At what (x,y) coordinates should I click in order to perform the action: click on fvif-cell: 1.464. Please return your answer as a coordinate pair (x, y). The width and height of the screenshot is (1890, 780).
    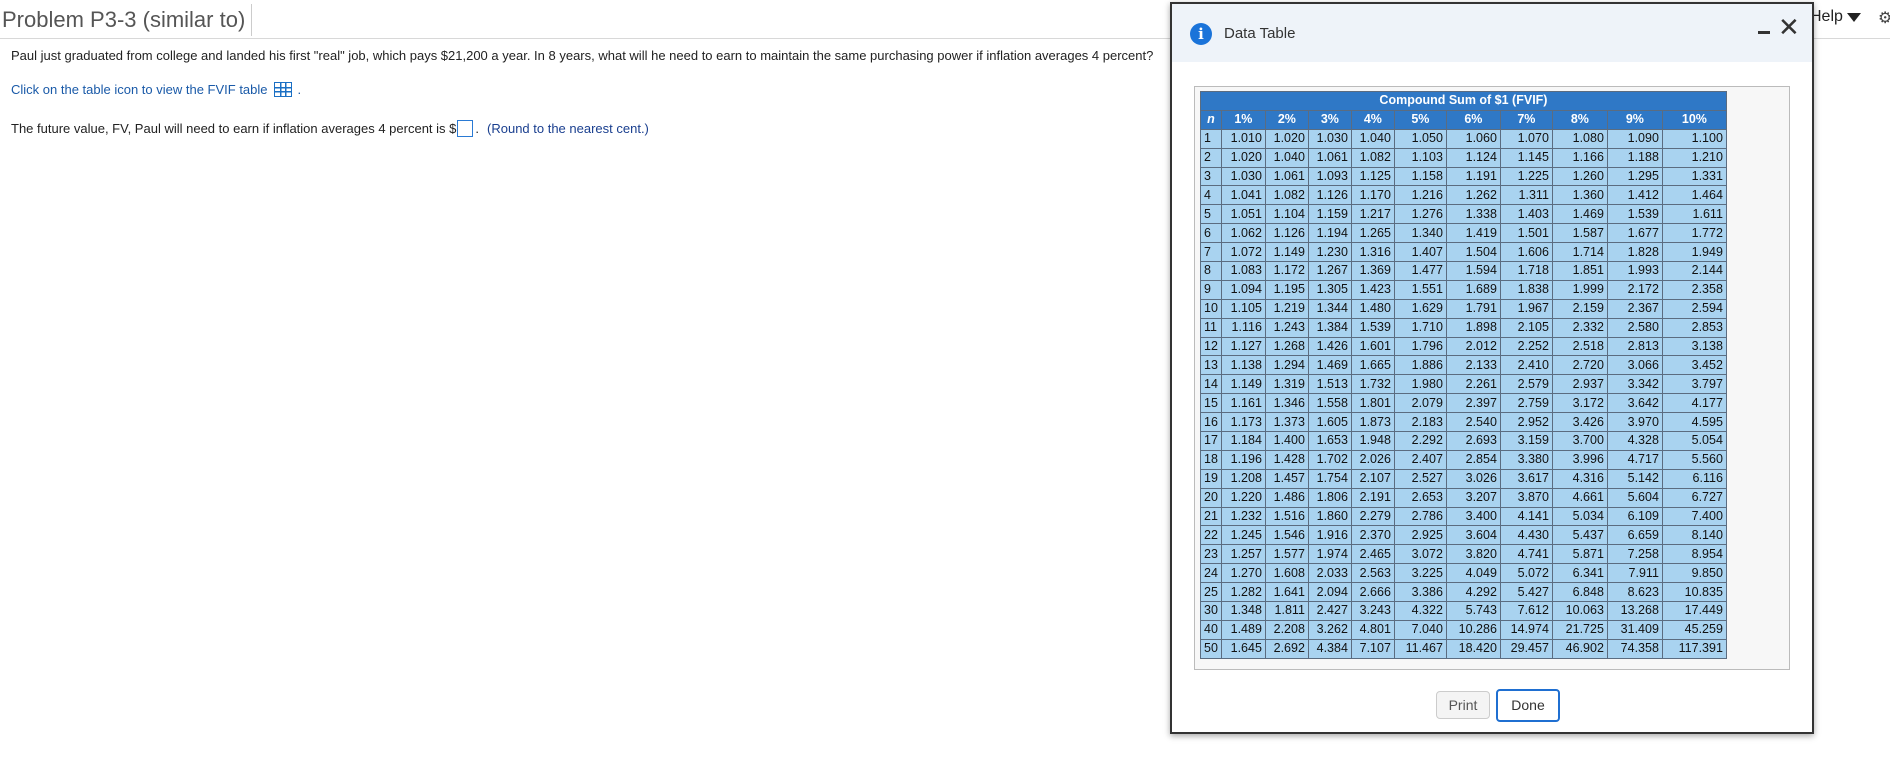
    Looking at the image, I should click on (1694, 195).